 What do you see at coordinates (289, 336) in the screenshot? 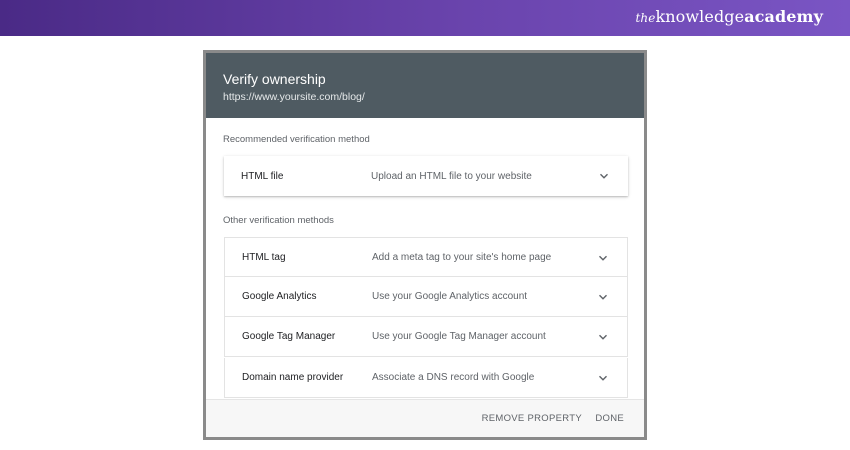
I see `method-name: Google Tag Manager` at bounding box center [289, 336].